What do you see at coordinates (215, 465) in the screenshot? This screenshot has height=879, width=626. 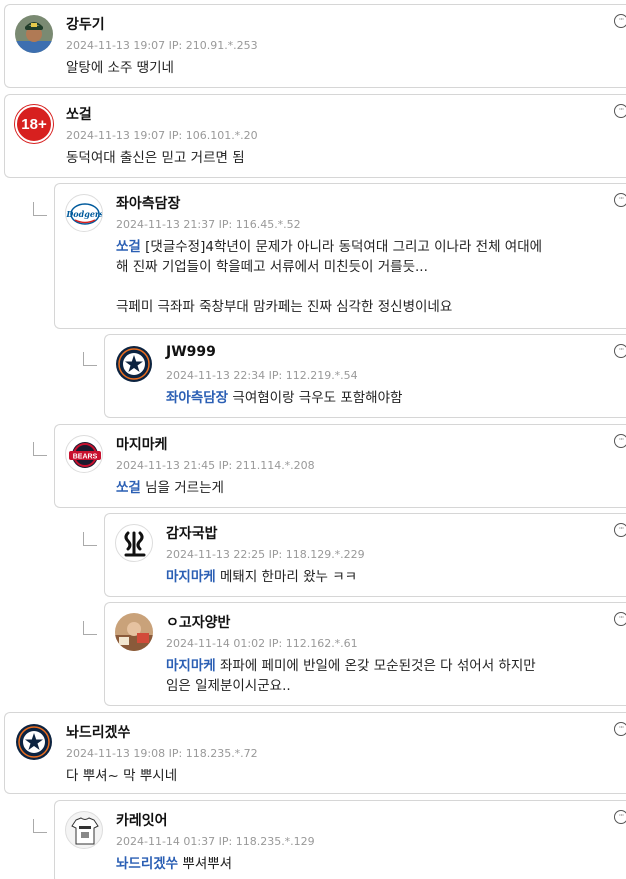 I see `comment-meta: 2024-11-13 21:45 IP: 211.114.*.208` at bounding box center [215, 465].